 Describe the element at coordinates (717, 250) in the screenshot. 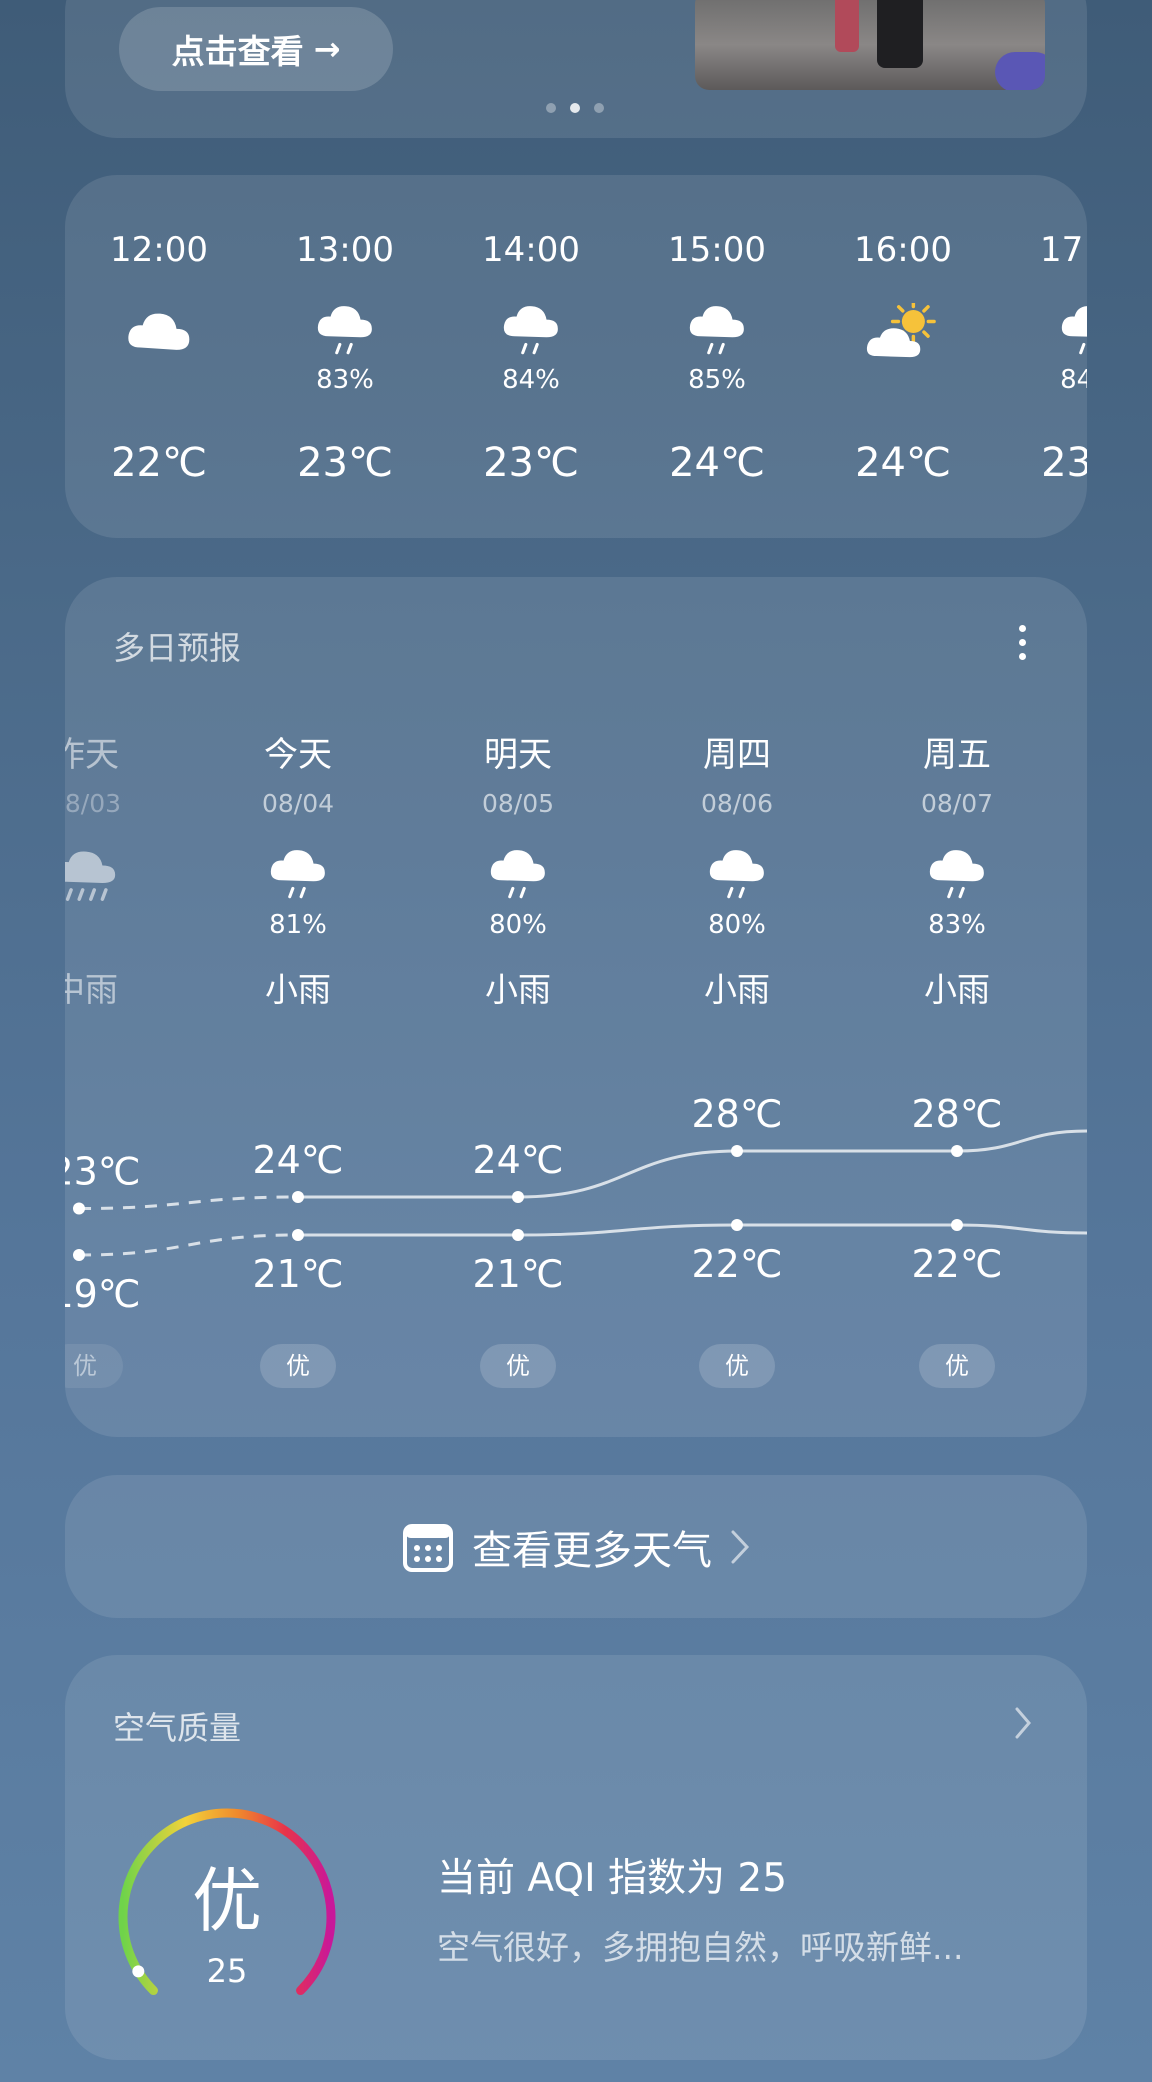

I see `hour-time: 15:00` at that location.